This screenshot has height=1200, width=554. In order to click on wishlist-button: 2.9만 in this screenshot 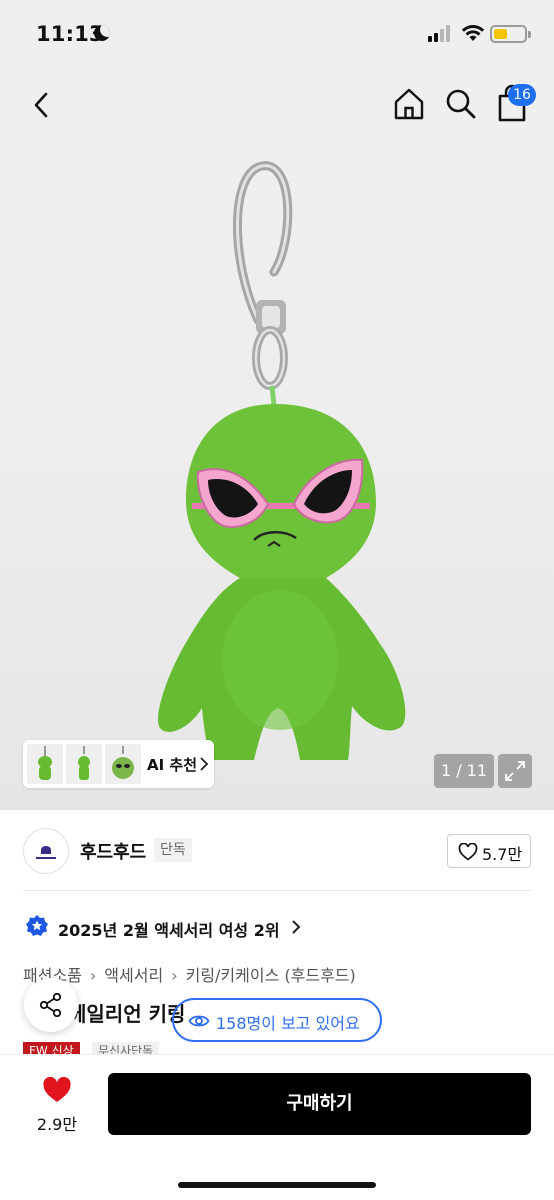, I will do `click(57, 1106)`.